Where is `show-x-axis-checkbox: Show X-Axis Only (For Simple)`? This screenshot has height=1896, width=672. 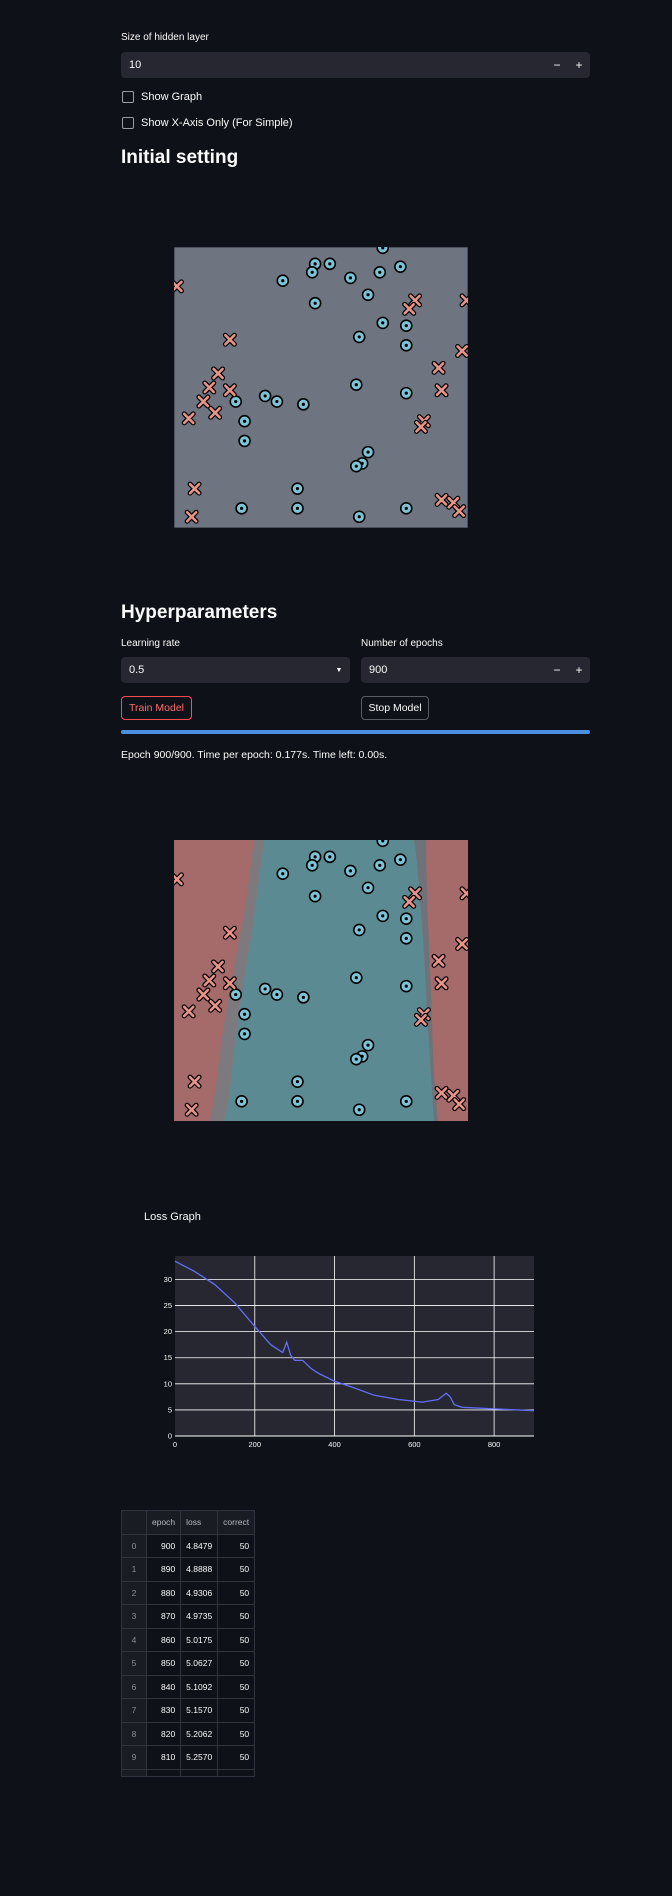
show-x-axis-checkbox: Show X-Axis Only (For Simple) is located at coordinates (207, 123).